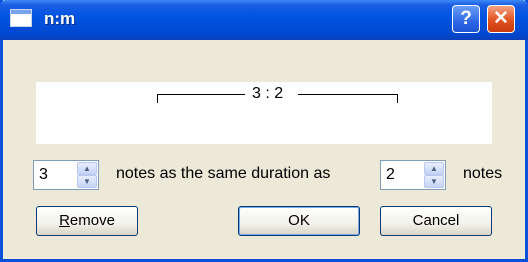 The image size is (528, 262). I want to click on ok-label: OK, so click(299, 220).